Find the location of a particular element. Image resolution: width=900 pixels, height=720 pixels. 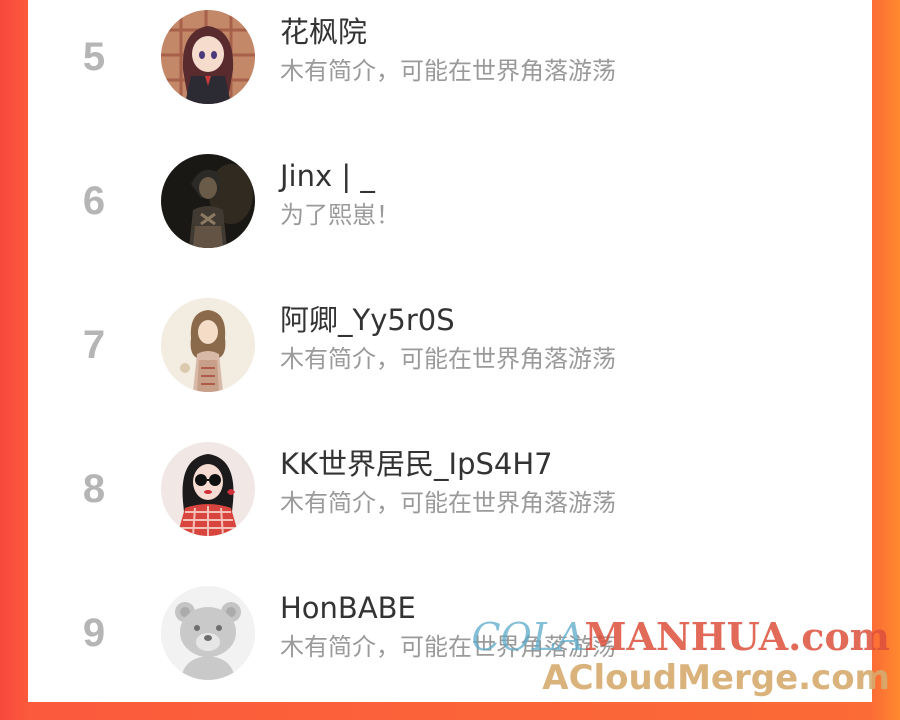

rank-number: 5 is located at coordinates (94, 57).